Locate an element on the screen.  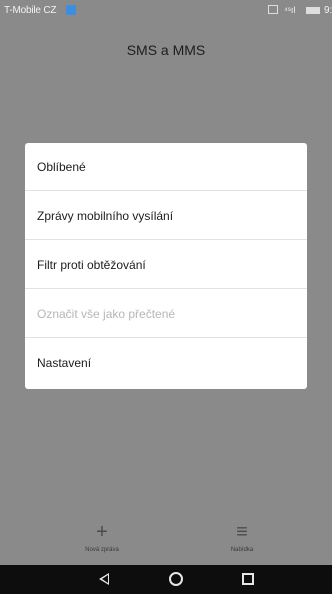
menu-item-spam-filter: Filtr proti obtěžování is located at coordinates (166, 265).